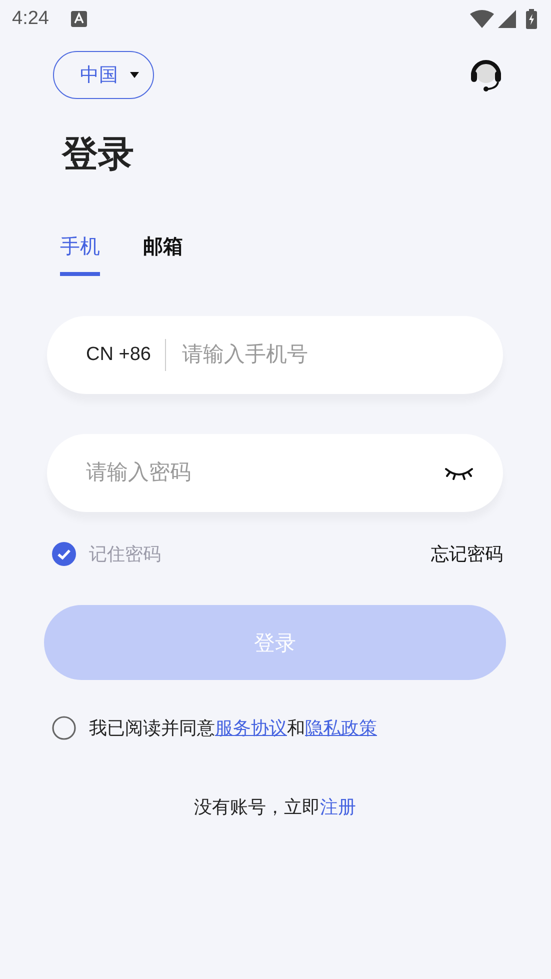 This screenshot has width=551, height=979. Describe the element at coordinates (251, 728) in the screenshot. I see `policy-link: 服务协议` at that location.